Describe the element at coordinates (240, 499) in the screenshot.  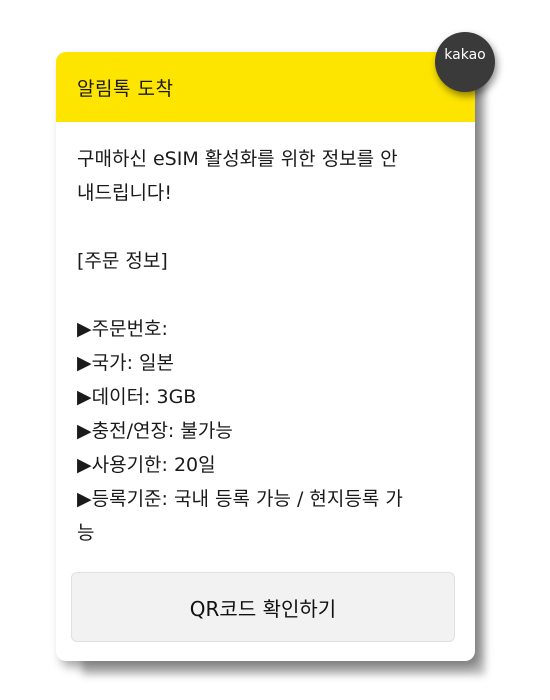
I see `info-item-registration: ▶등록기준: 국내 등록 가능 / 현지등록 가` at that location.